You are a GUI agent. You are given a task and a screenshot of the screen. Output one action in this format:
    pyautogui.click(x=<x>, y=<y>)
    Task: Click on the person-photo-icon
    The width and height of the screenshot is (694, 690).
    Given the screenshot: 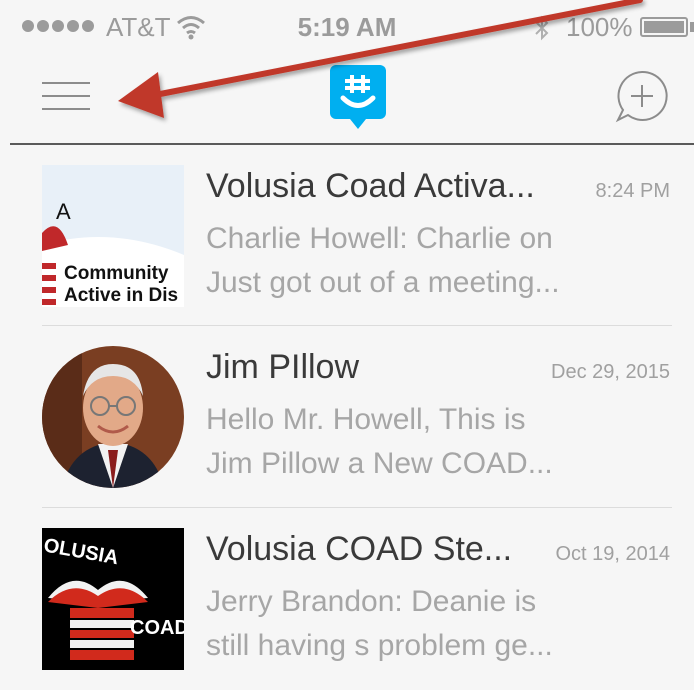 What is the action you would take?
    pyautogui.click(x=113, y=417)
    